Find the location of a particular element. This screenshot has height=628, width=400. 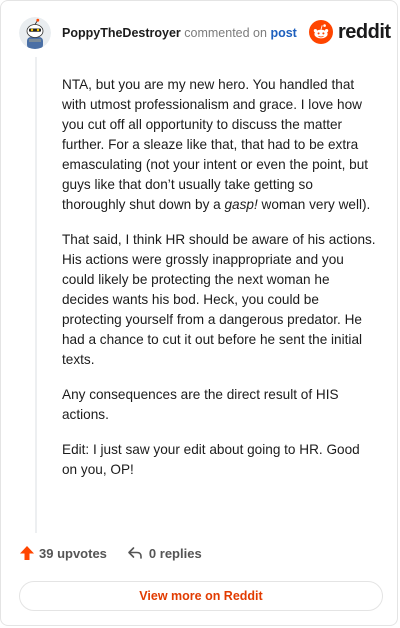

reply-count: 0 replies is located at coordinates (175, 553).